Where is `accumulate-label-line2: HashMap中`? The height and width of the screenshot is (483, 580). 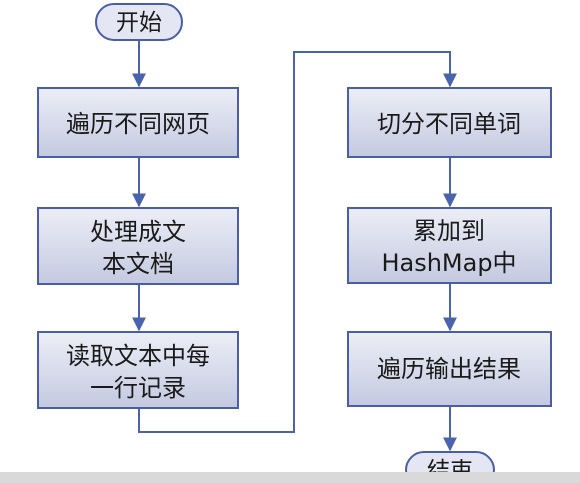 accumulate-label-line2: HashMap中 is located at coordinates (448, 263).